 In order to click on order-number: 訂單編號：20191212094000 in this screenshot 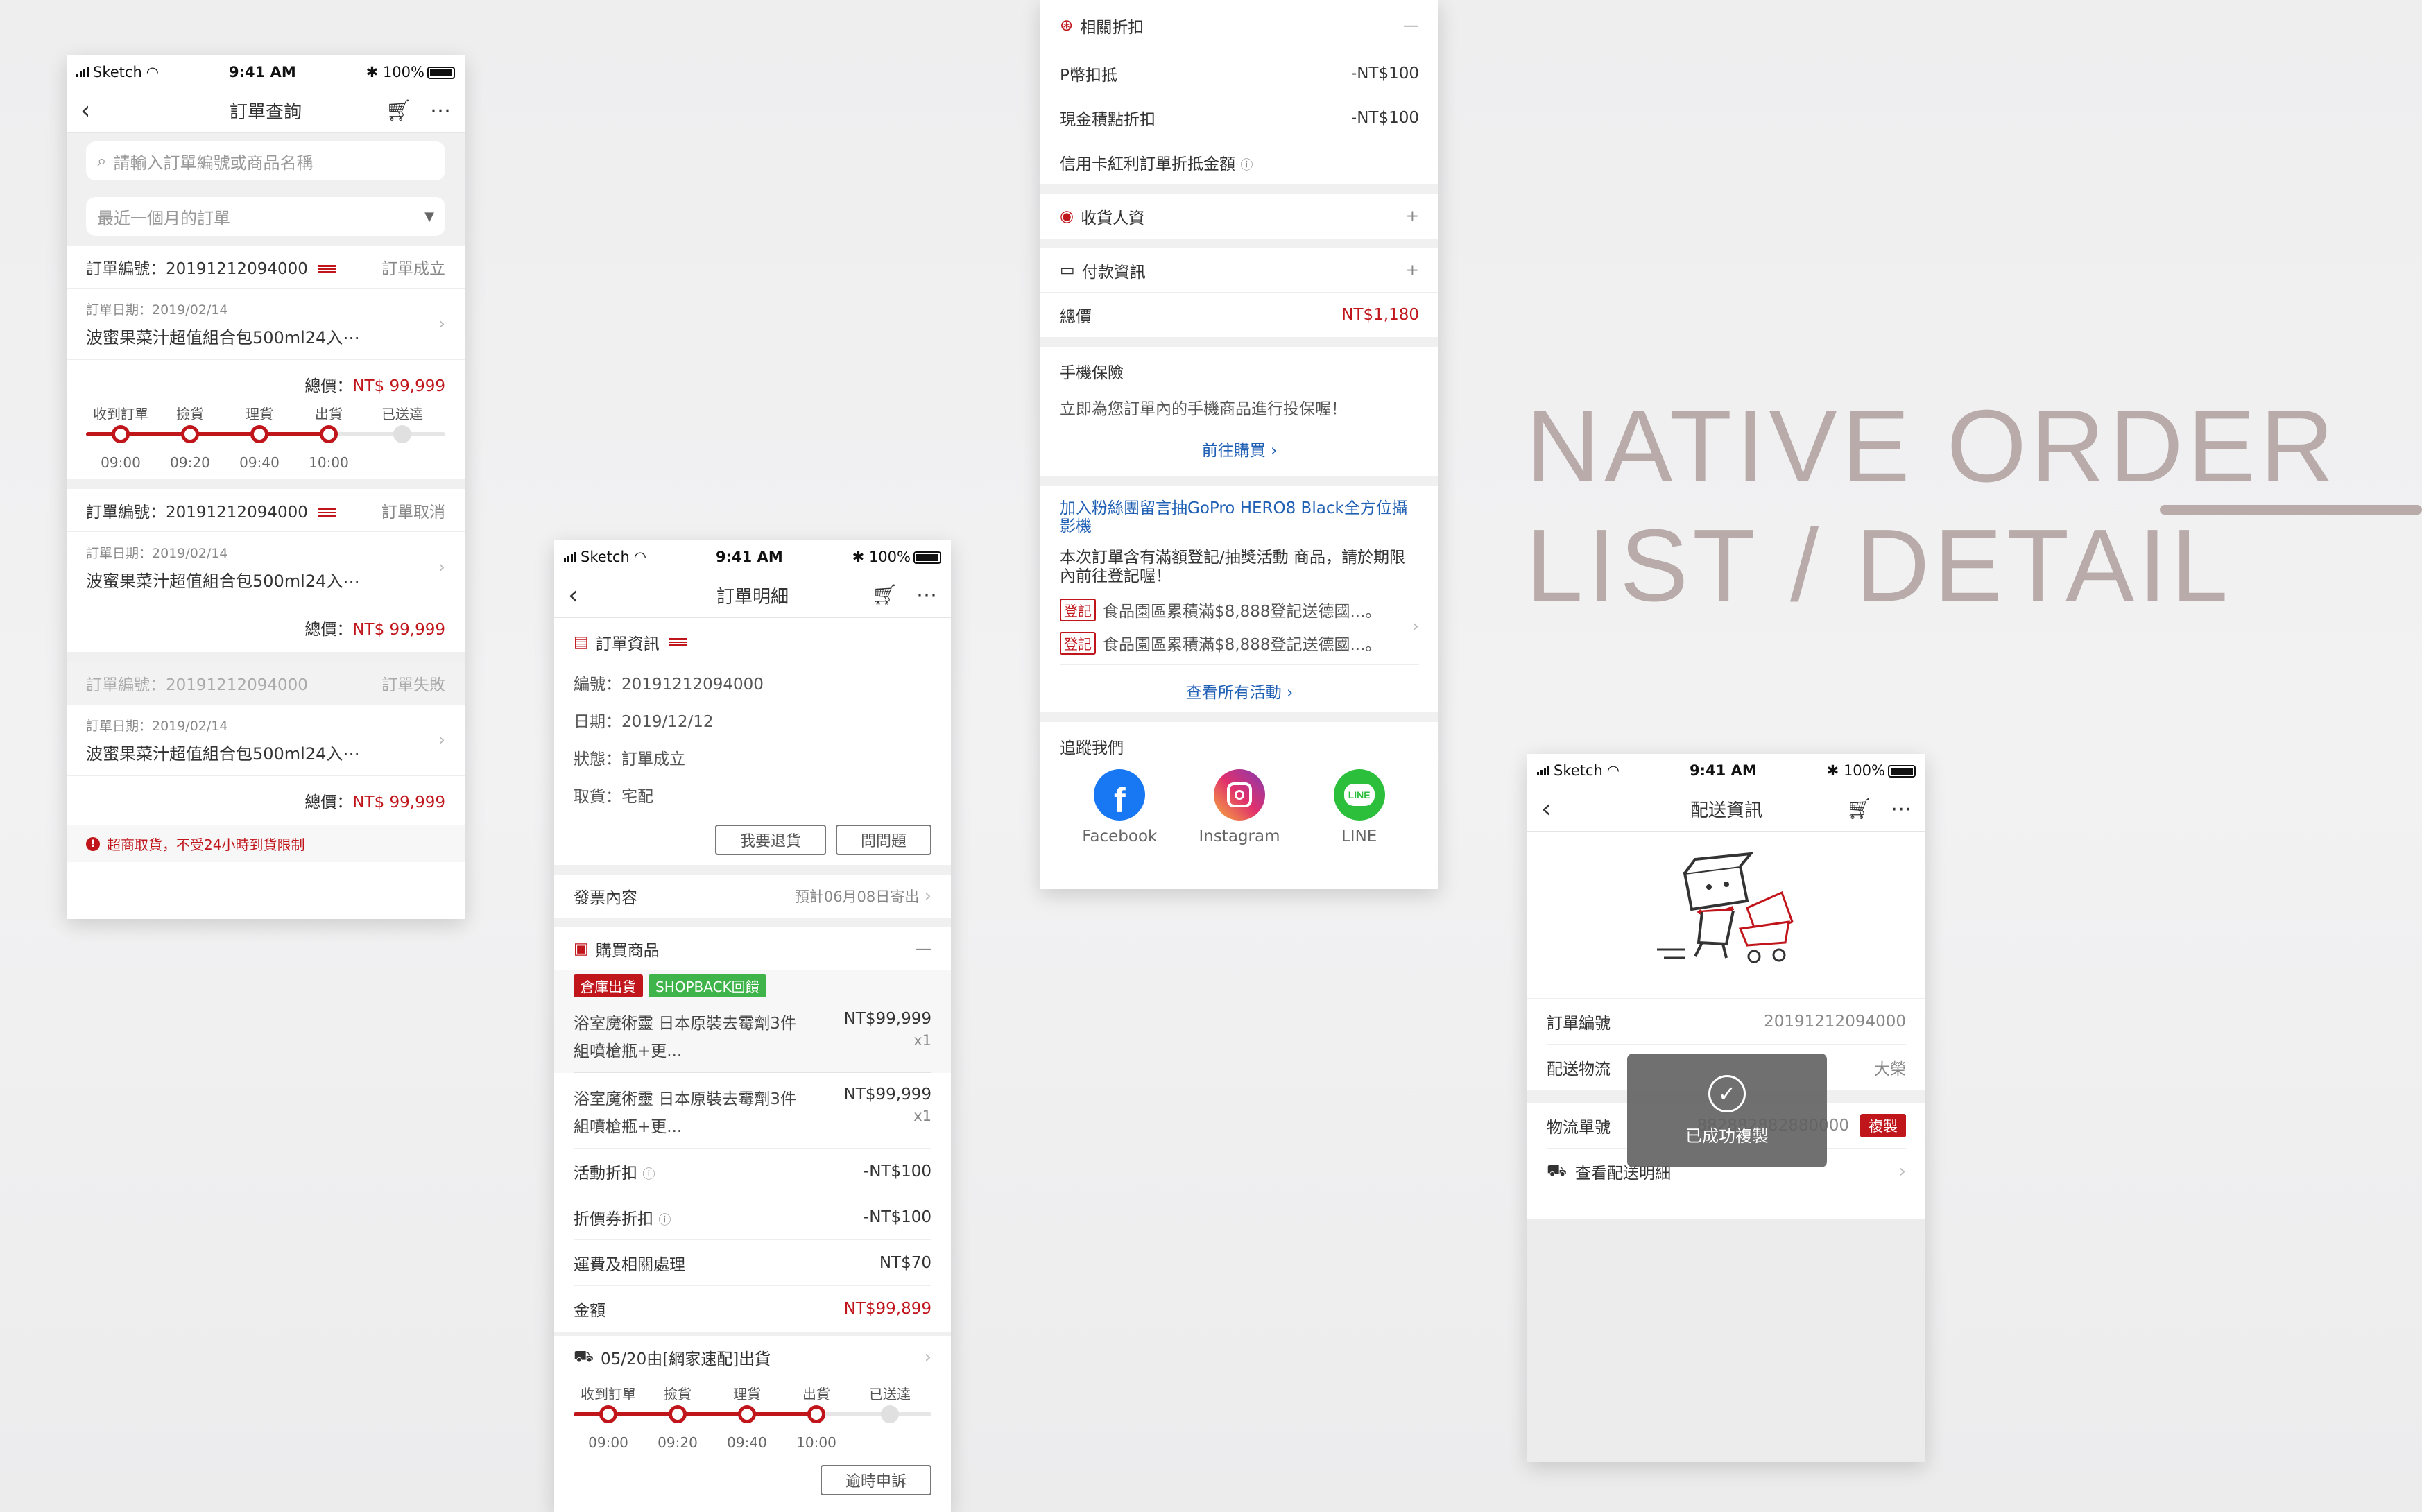, I will do `click(197, 685)`.